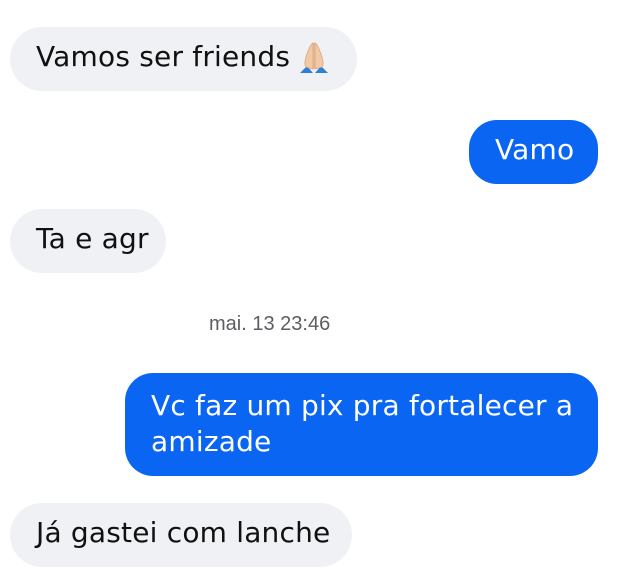 Image resolution: width=639 pixels, height=578 pixels. What do you see at coordinates (314, 57) in the screenshot?
I see `folded-hands-icon` at bounding box center [314, 57].